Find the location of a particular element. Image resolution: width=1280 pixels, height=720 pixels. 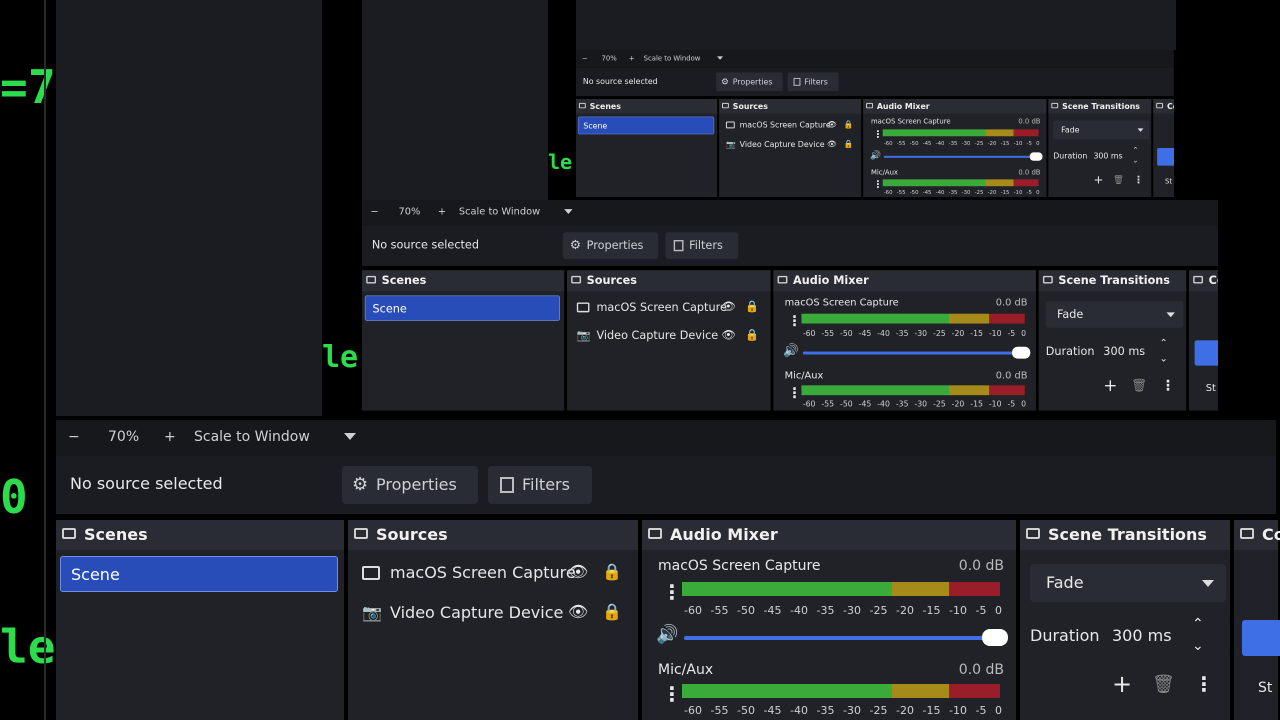

splitter is located at coordinates (45, 360).